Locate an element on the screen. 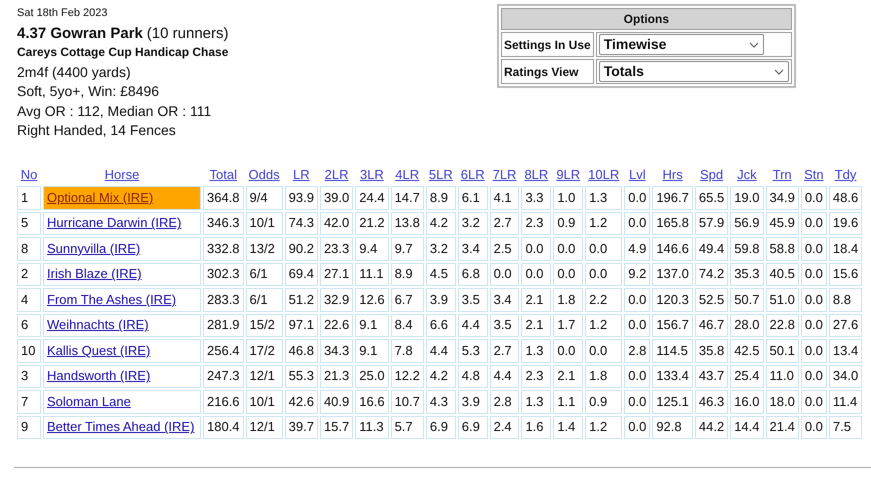 This screenshot has width=871, height=484. table-cell: 10.7 is located at coordinates (407, 402).